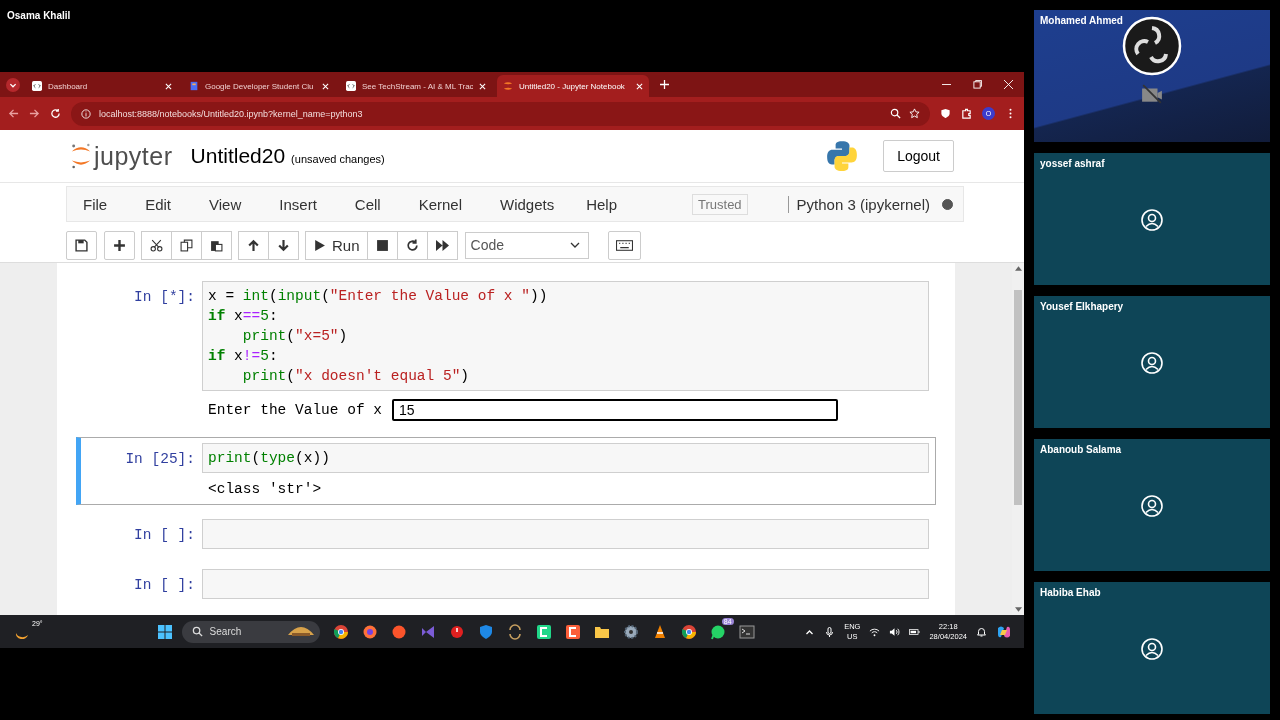  I want to click on keyboard-button, so click(624, 245).